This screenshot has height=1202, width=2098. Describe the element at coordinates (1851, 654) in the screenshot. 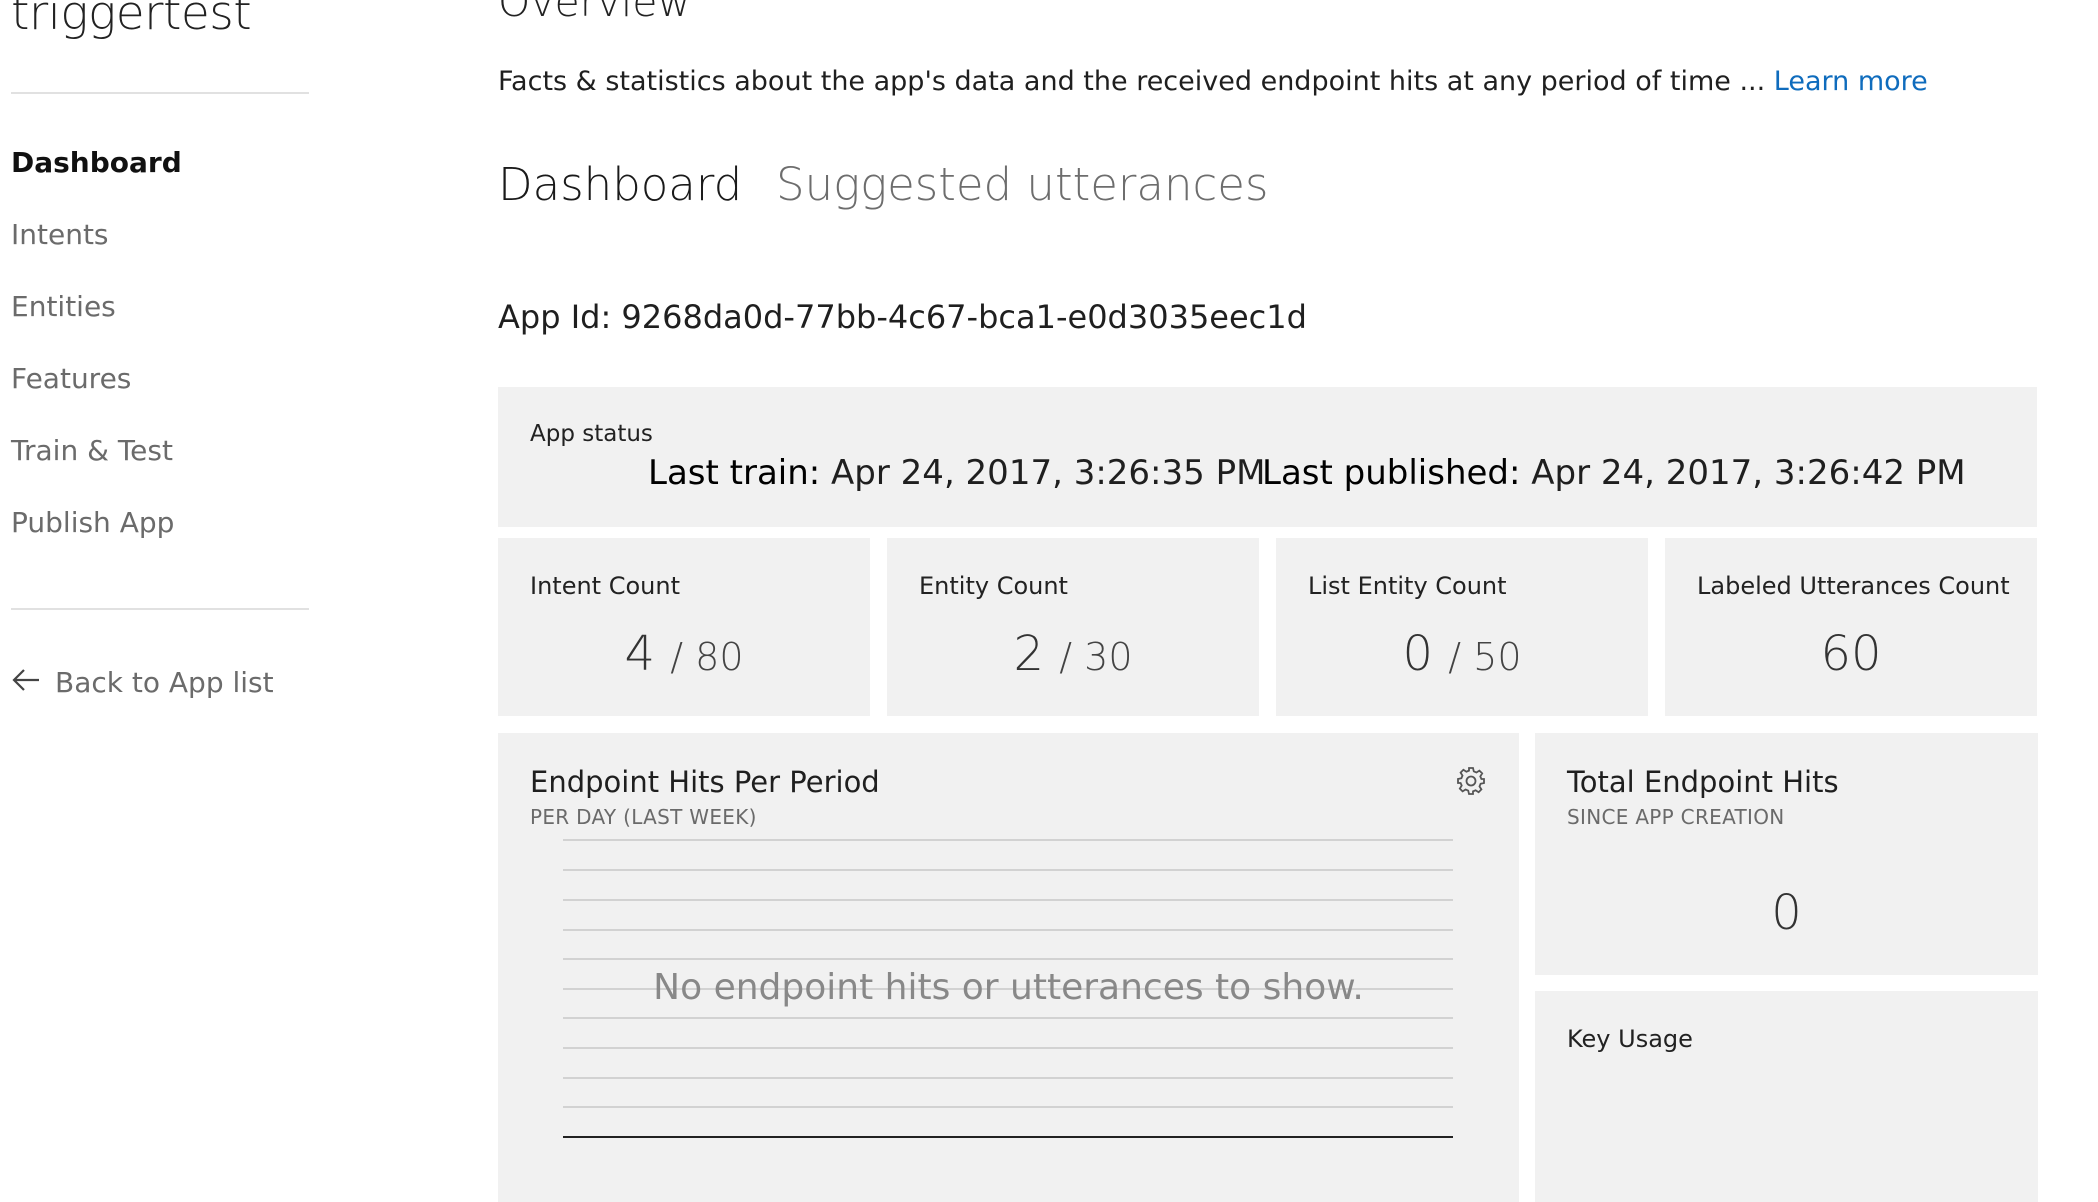

I see `labeled-utterances-count-value: 60` at that location.